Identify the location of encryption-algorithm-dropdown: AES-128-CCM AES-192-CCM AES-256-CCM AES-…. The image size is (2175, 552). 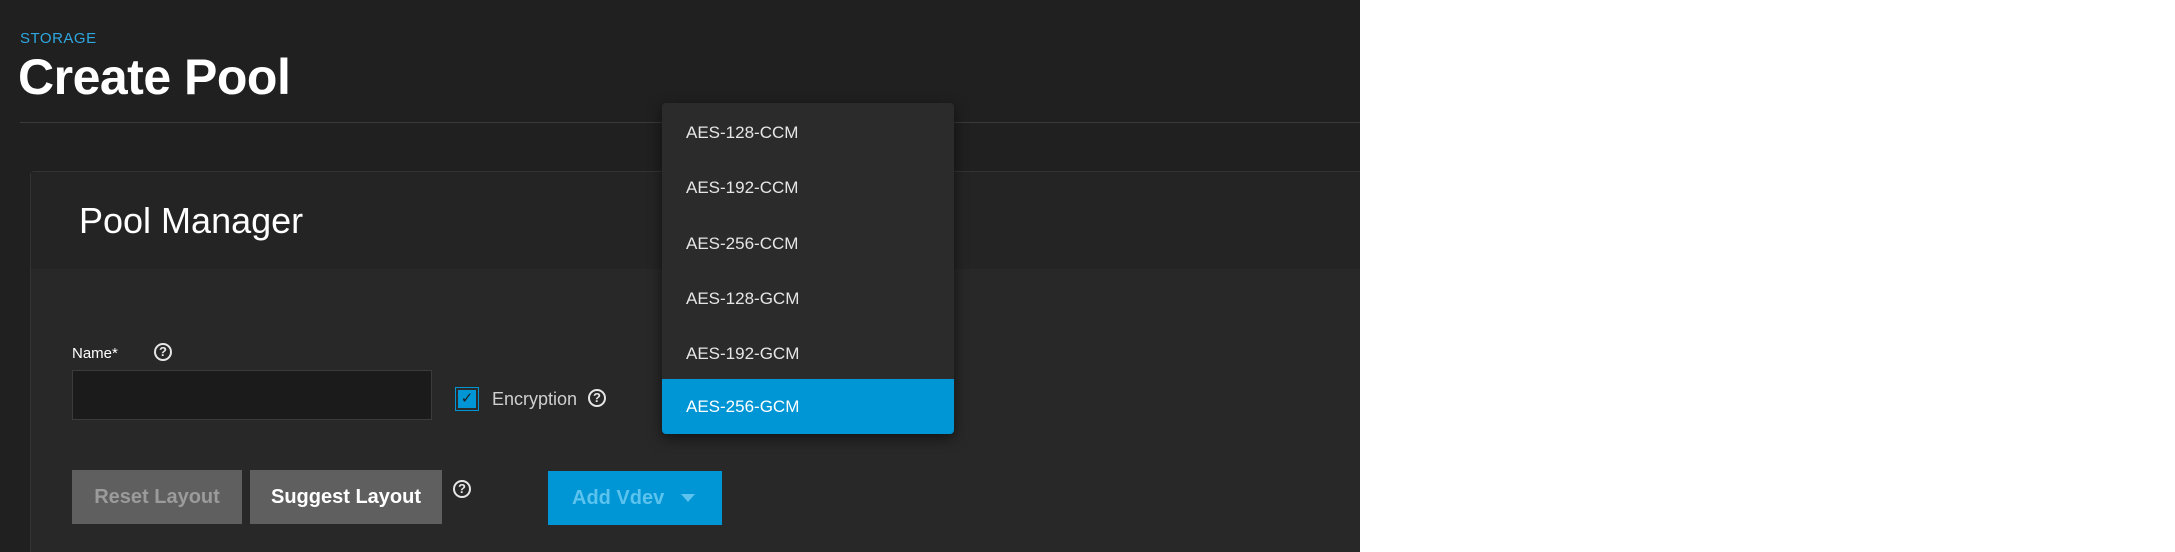
(808, 268).